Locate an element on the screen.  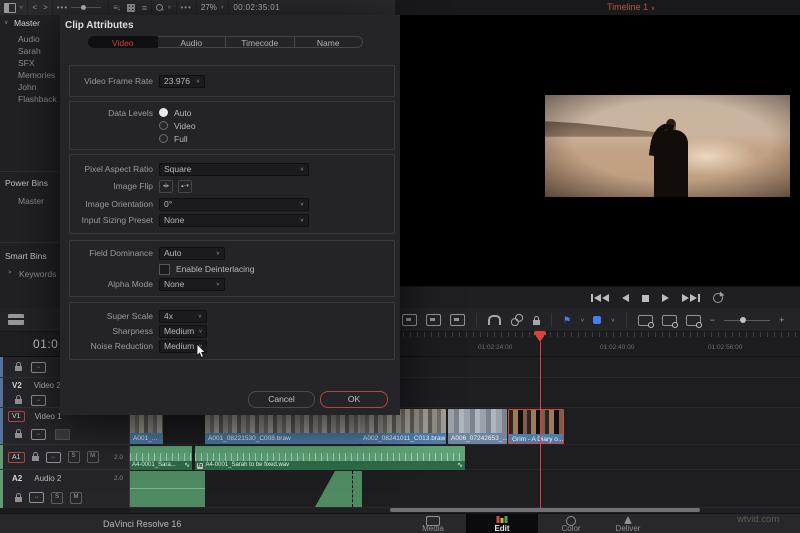
blade-edit-mode-icon is located at coordinates (409, 320).